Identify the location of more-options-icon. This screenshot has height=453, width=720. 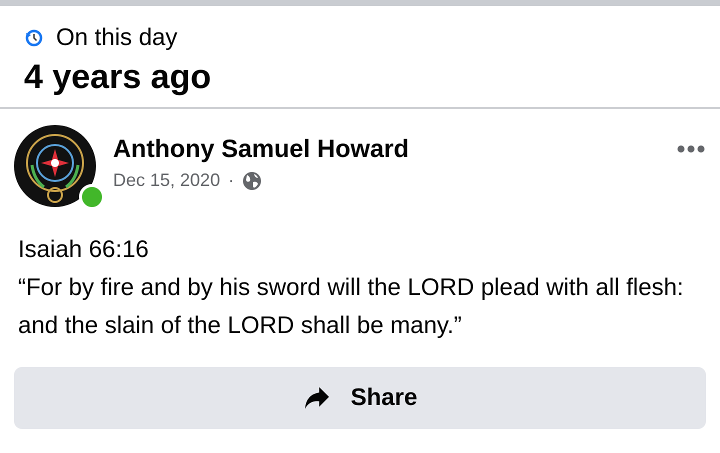
(691, 149).